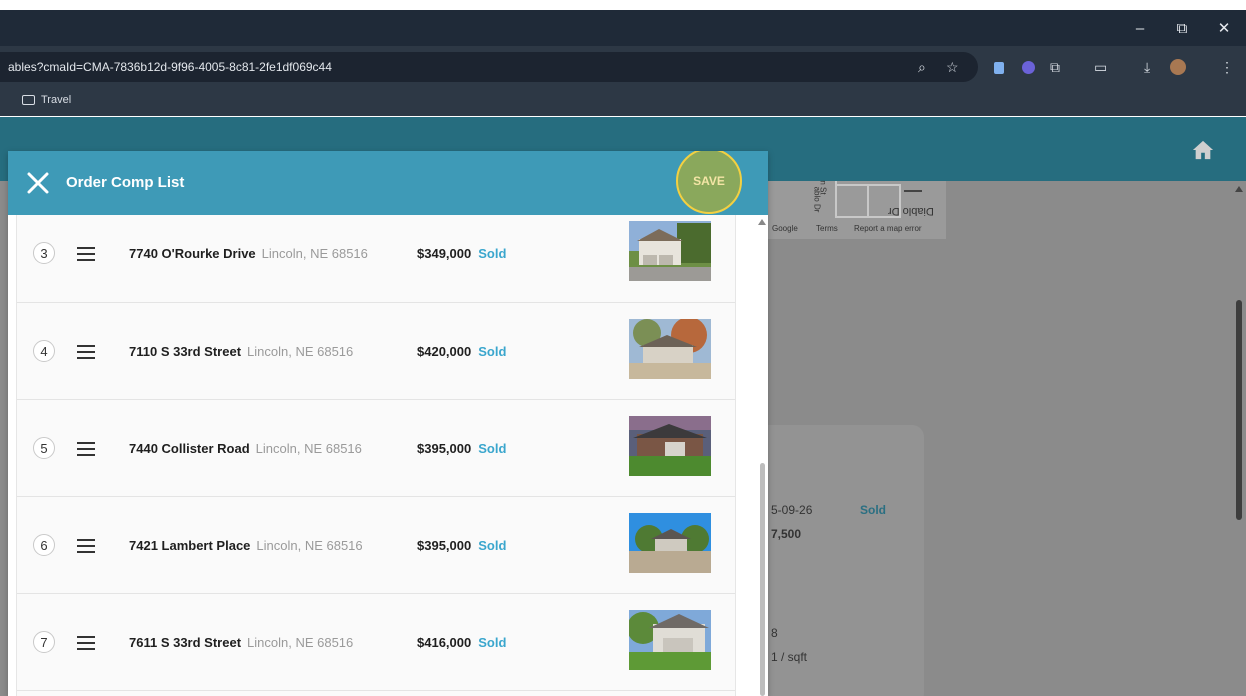 Image resolution: width=1246 pixels, height=696 pixels. I want to click on download-icon: ⤓, so click(1147, 67).